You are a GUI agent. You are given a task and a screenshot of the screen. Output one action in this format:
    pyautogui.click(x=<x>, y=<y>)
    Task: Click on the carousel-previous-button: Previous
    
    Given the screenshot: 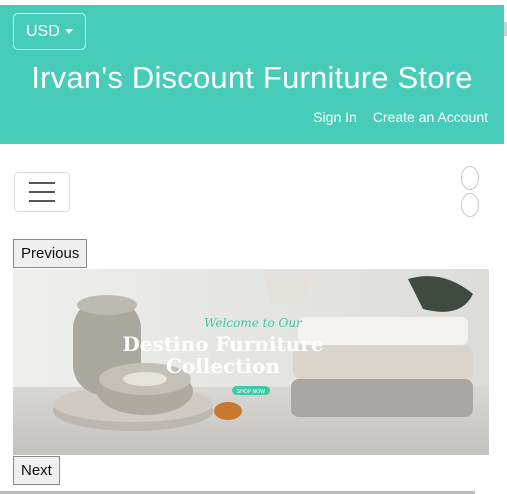 What is the action you would take?
    pyautogui.click(x=50, y=253)
    